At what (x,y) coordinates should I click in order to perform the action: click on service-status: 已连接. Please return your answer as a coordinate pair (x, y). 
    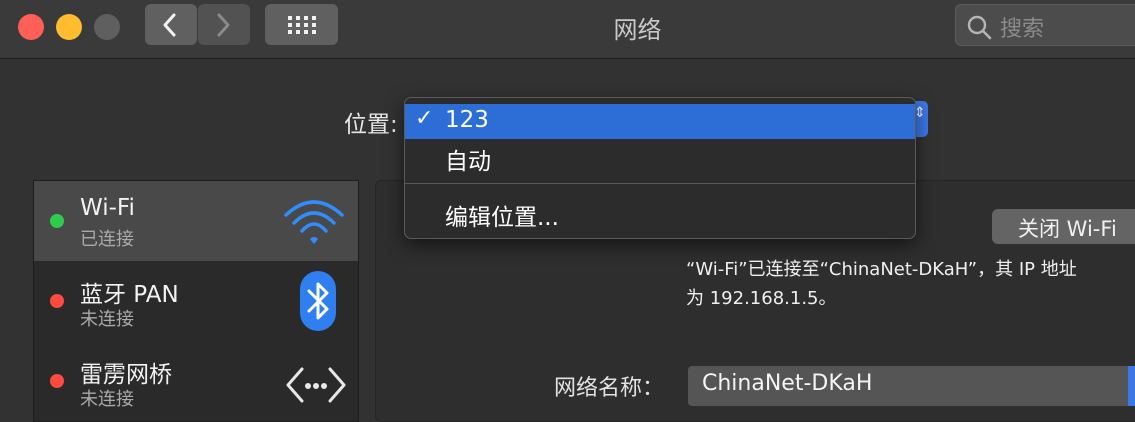
    Looking at the image, I should click on (107, 239).